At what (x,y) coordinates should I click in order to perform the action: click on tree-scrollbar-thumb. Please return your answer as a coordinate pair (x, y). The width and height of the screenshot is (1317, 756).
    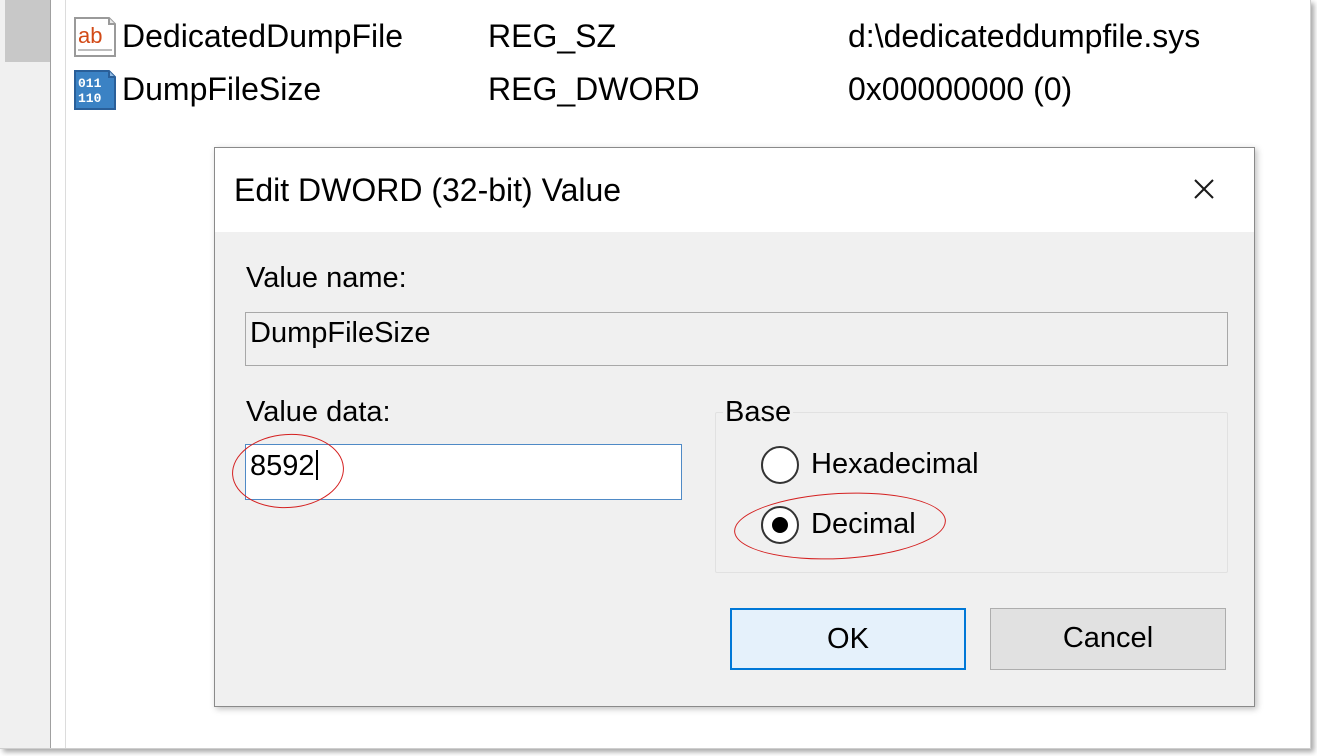
    Looking at the image, I should click on (27, 31).